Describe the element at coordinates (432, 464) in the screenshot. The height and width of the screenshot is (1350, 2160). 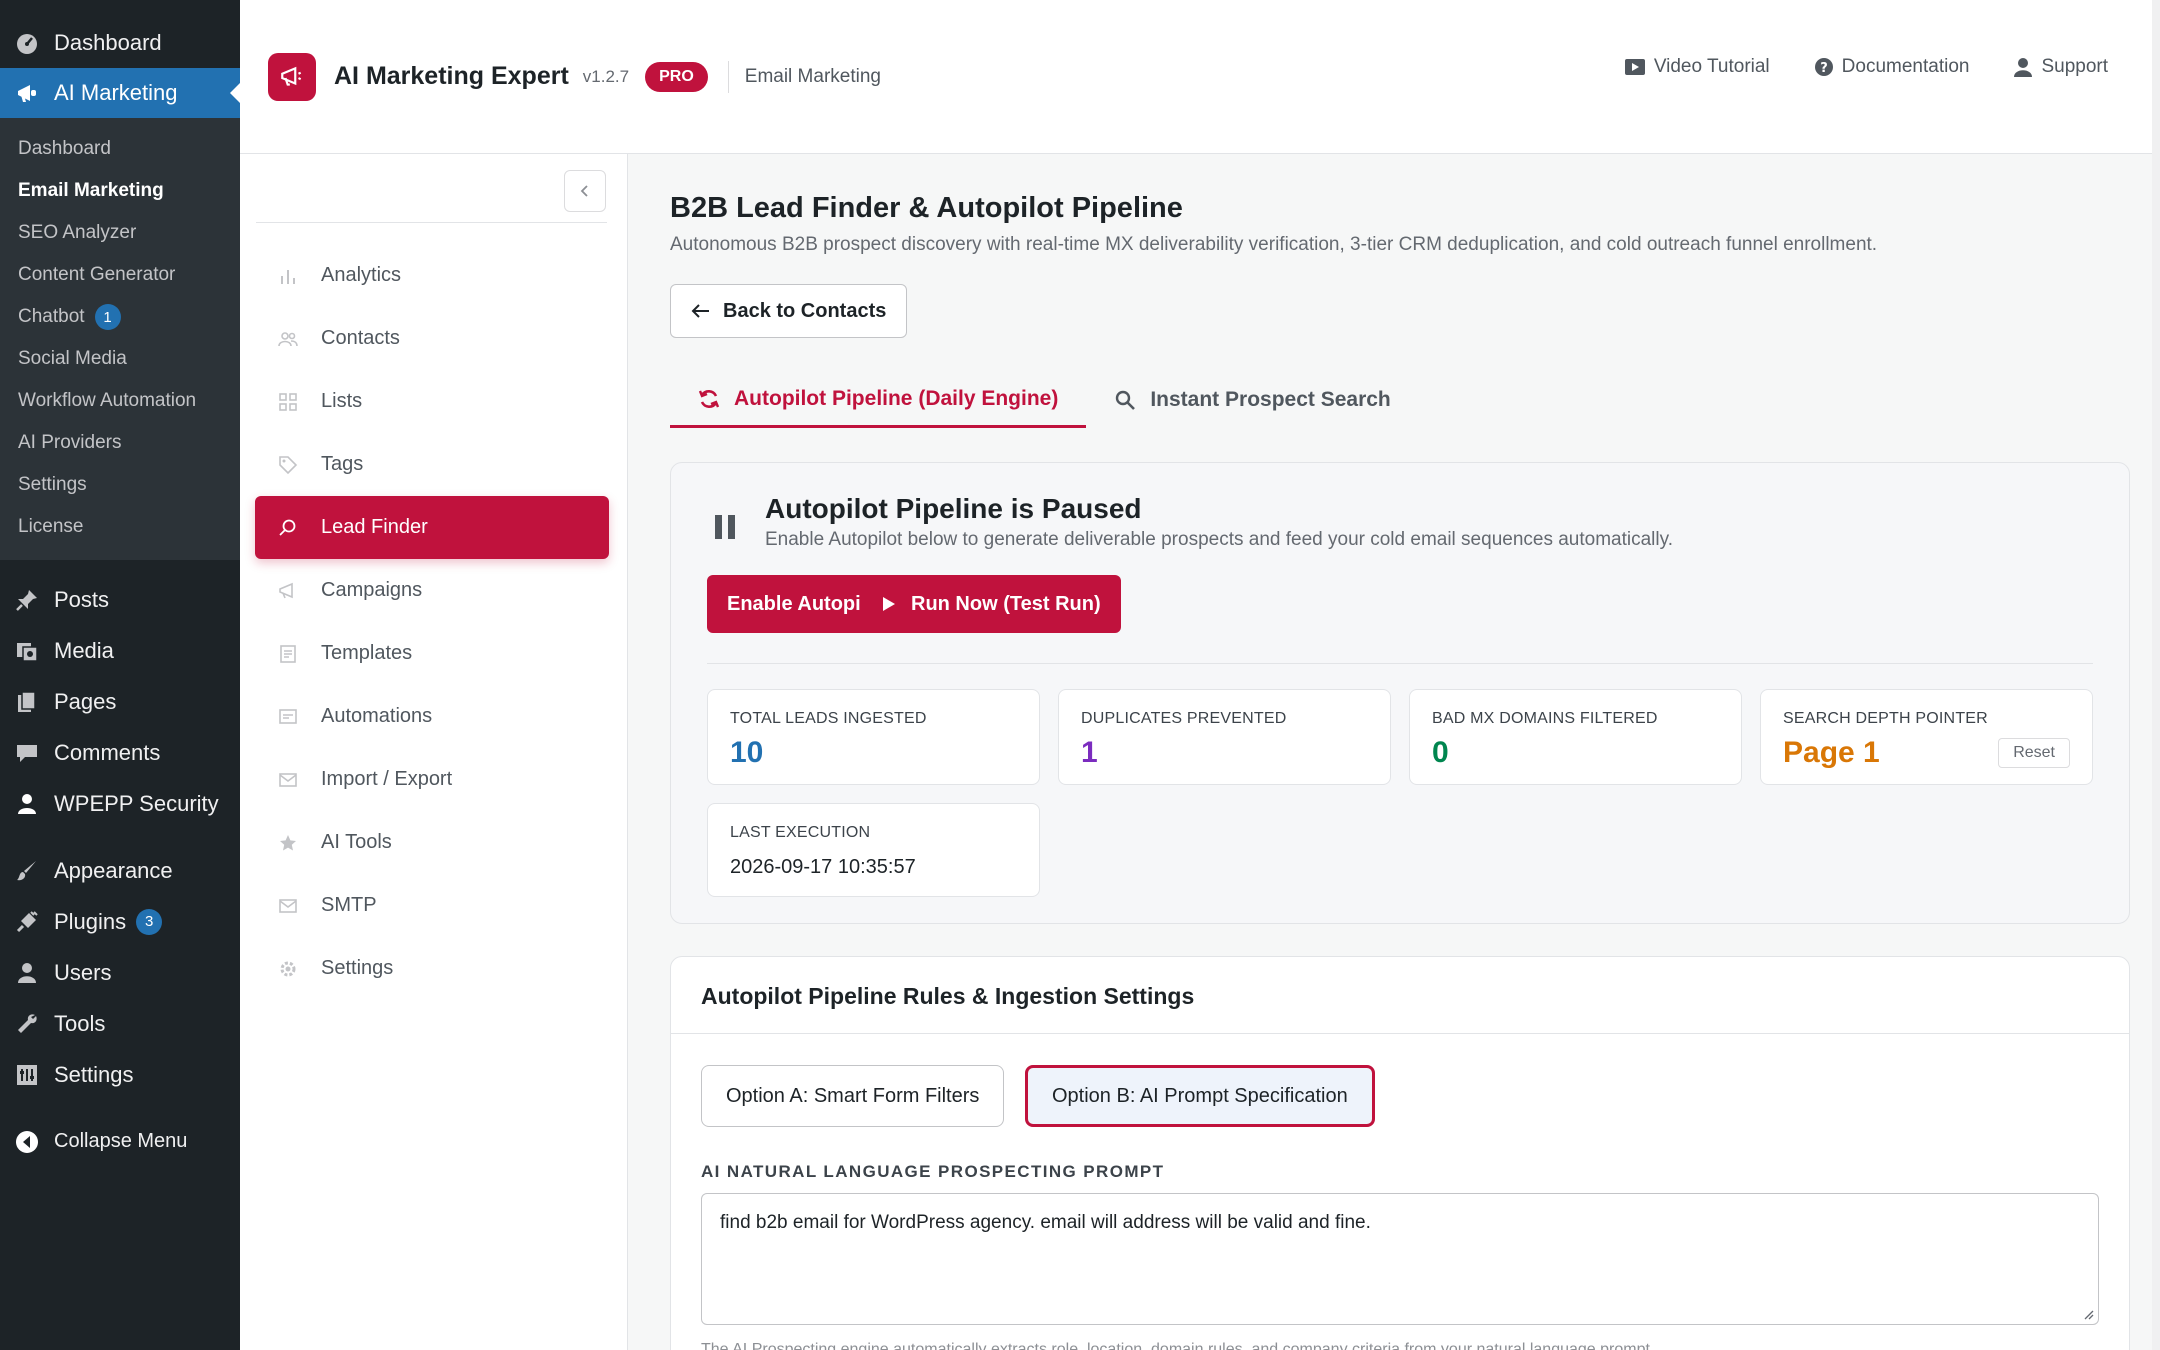
I see `nav-item-tags: Tags` at that location.